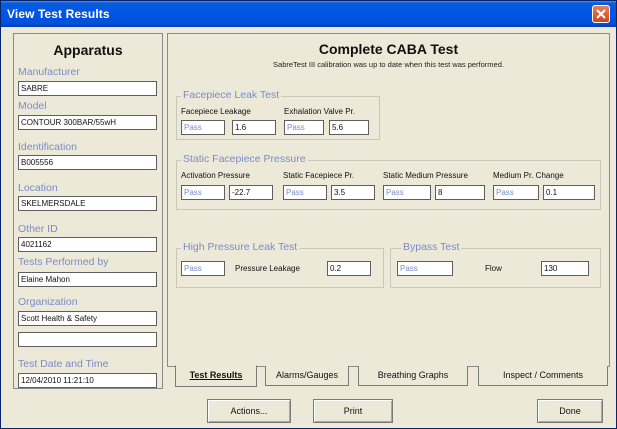  What do you see at coordinates (87, 122) in the screenshot?
I see `model-field: CONTOUR 300BAR/55wH` at bounding box center [87, 122].